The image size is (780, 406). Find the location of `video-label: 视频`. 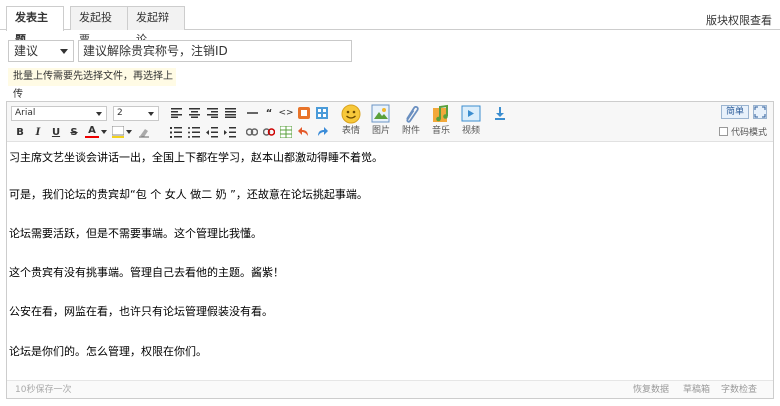

video-label: 视频 is located at coordinates (470, 131).